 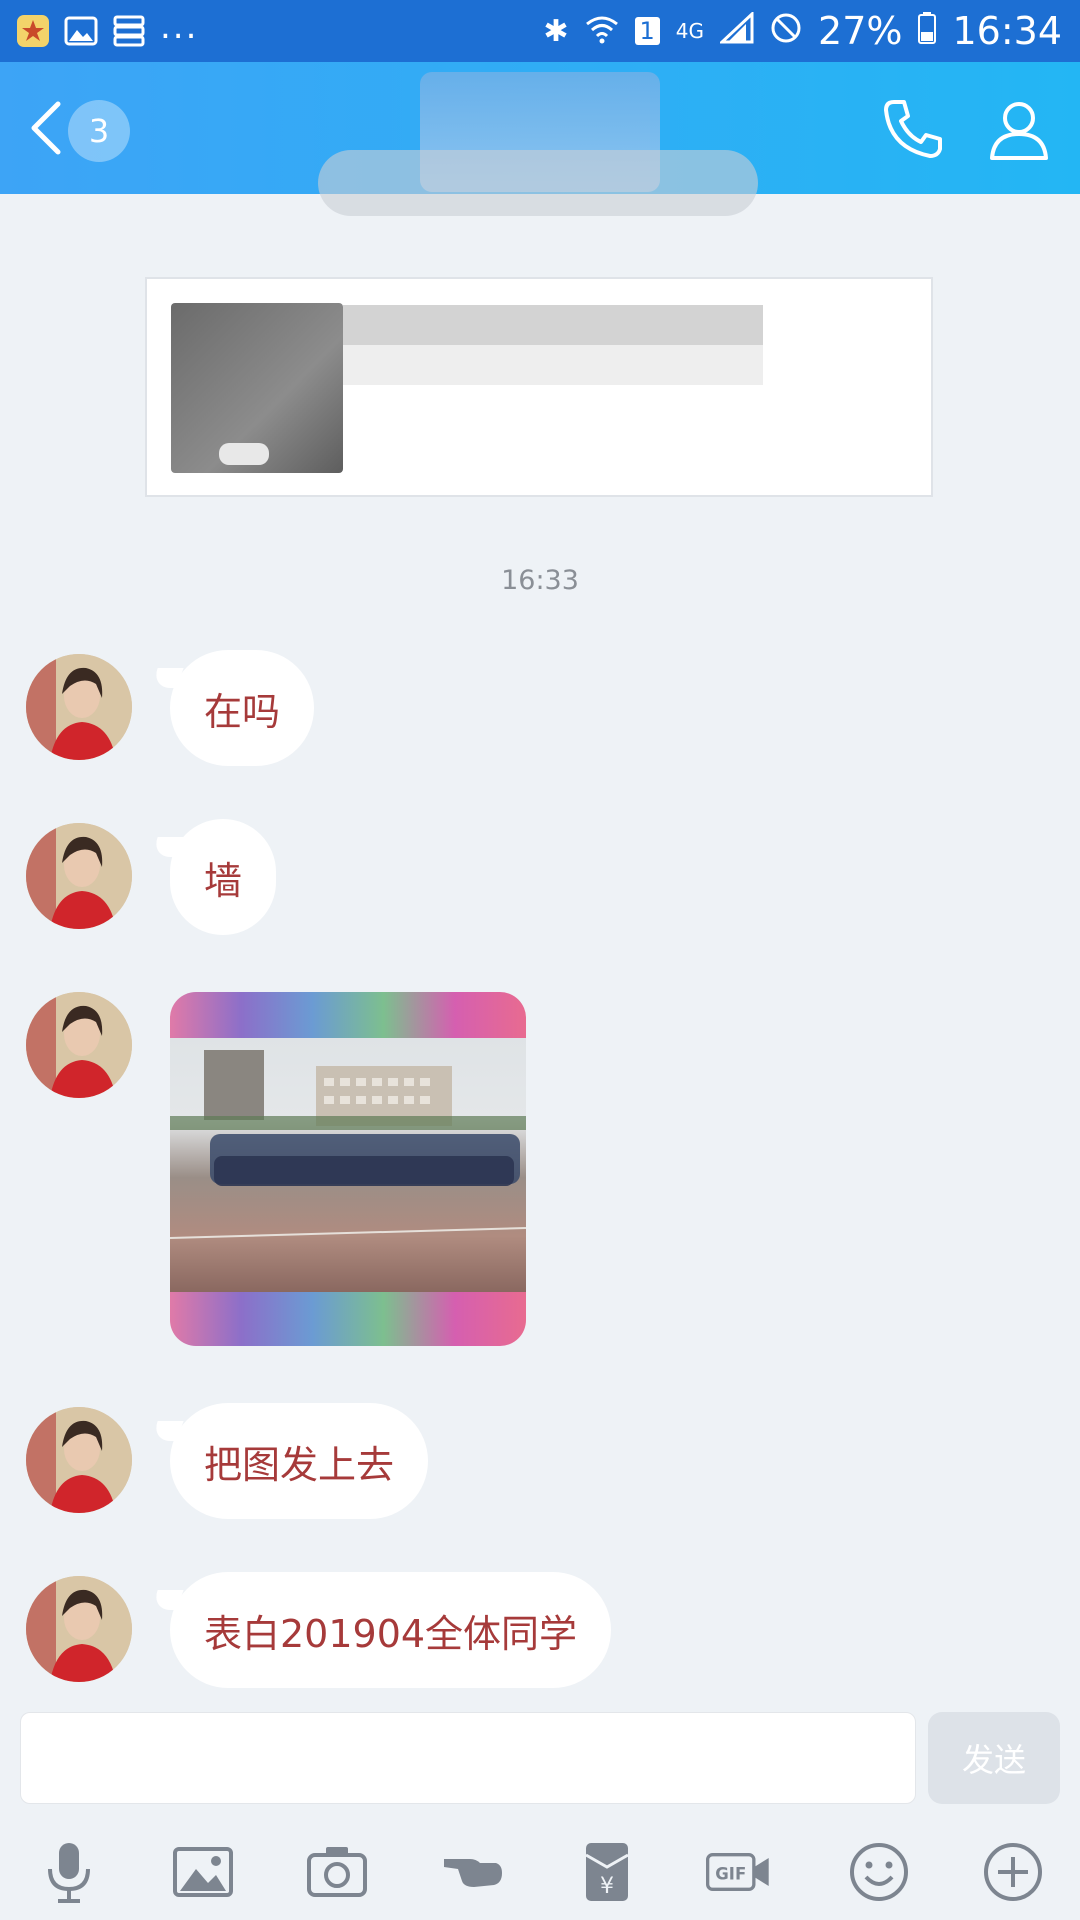 What do you see at coordinates (257, 388) in the screenshot?
I see `shared-card-thumbnail` at bounding box center [257, 388].